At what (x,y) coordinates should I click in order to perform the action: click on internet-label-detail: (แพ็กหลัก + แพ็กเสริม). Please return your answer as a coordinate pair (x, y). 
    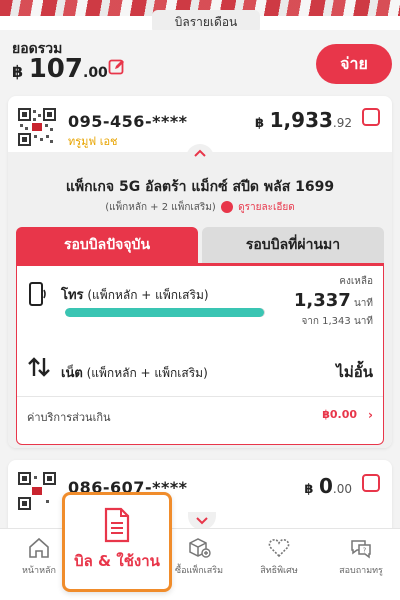
    Looking at the image, I should click on (145, 373).